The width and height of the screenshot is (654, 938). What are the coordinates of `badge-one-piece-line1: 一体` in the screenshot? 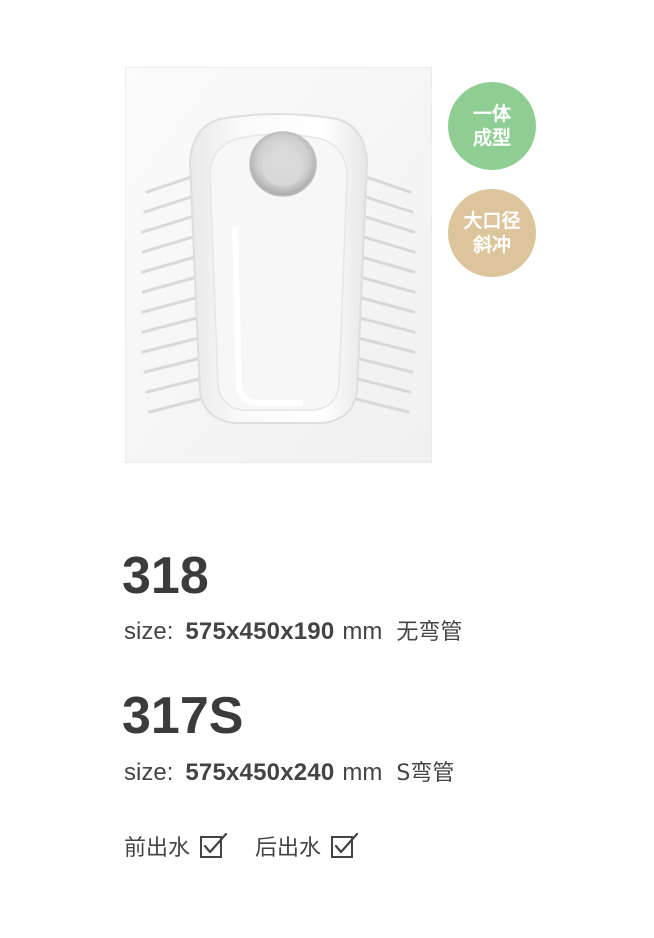 It's located at (491, 114).